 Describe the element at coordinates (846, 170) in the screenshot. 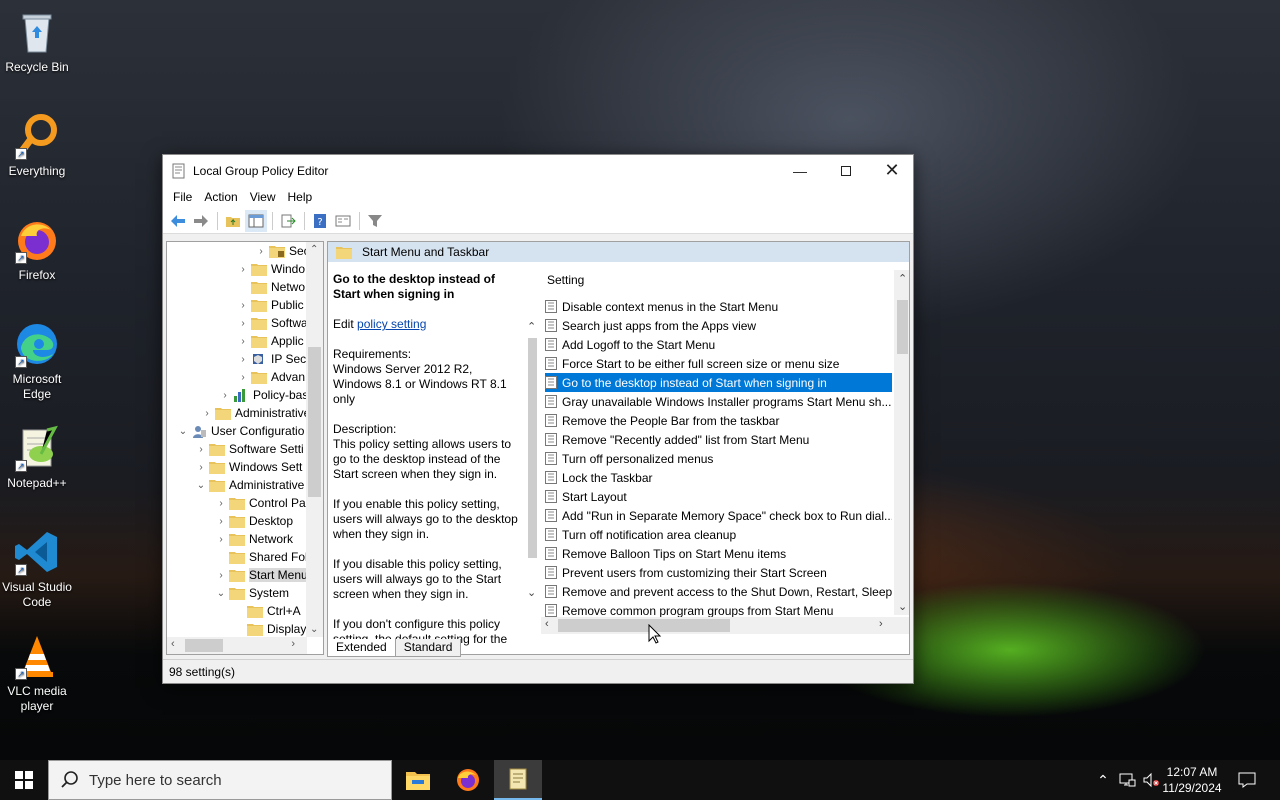

I see `maximize-button` at that location.